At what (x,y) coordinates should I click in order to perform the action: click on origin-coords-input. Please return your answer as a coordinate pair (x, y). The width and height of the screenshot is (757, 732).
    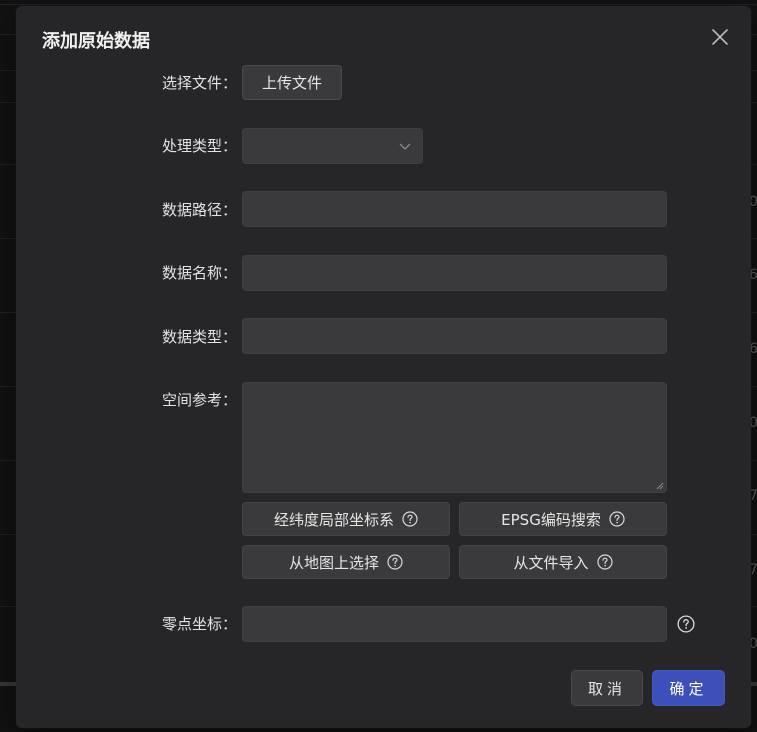
    Looking at the image, I should click on (454, 624).